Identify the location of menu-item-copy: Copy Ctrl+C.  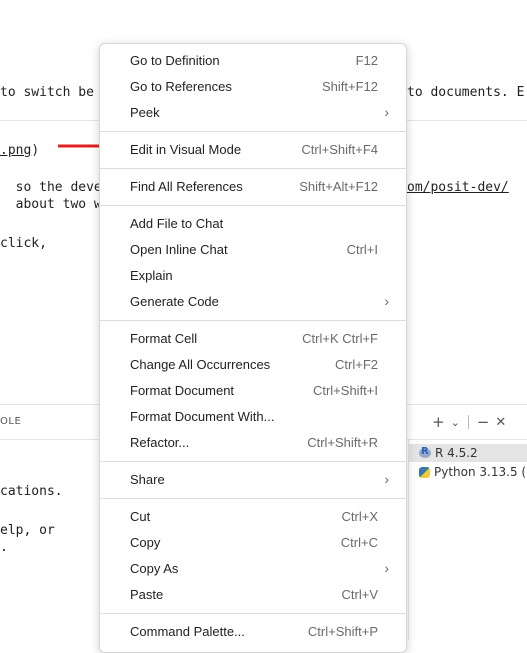
(253, 543).